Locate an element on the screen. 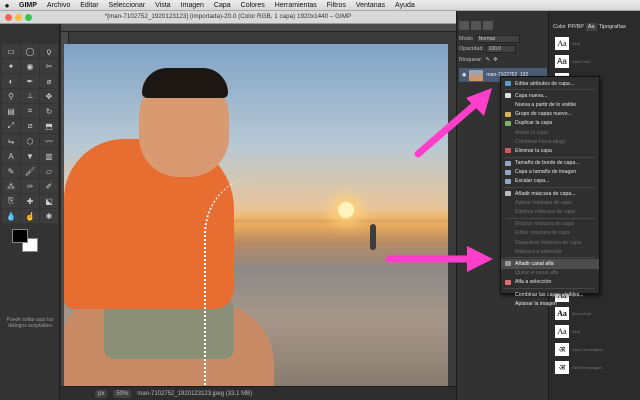  fg-bg-colors is located at coordinates (27, 241).